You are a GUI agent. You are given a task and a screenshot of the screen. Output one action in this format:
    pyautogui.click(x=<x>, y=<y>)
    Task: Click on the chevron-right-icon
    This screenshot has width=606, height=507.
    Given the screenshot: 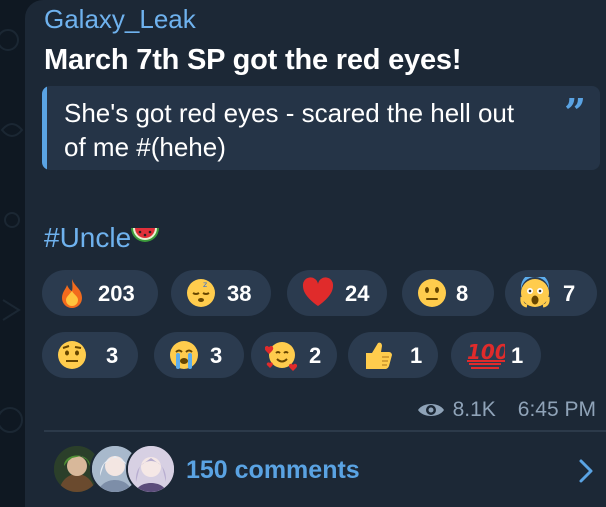 What is the action you would take?
    pyautogui.click(x=586, y=471)
    